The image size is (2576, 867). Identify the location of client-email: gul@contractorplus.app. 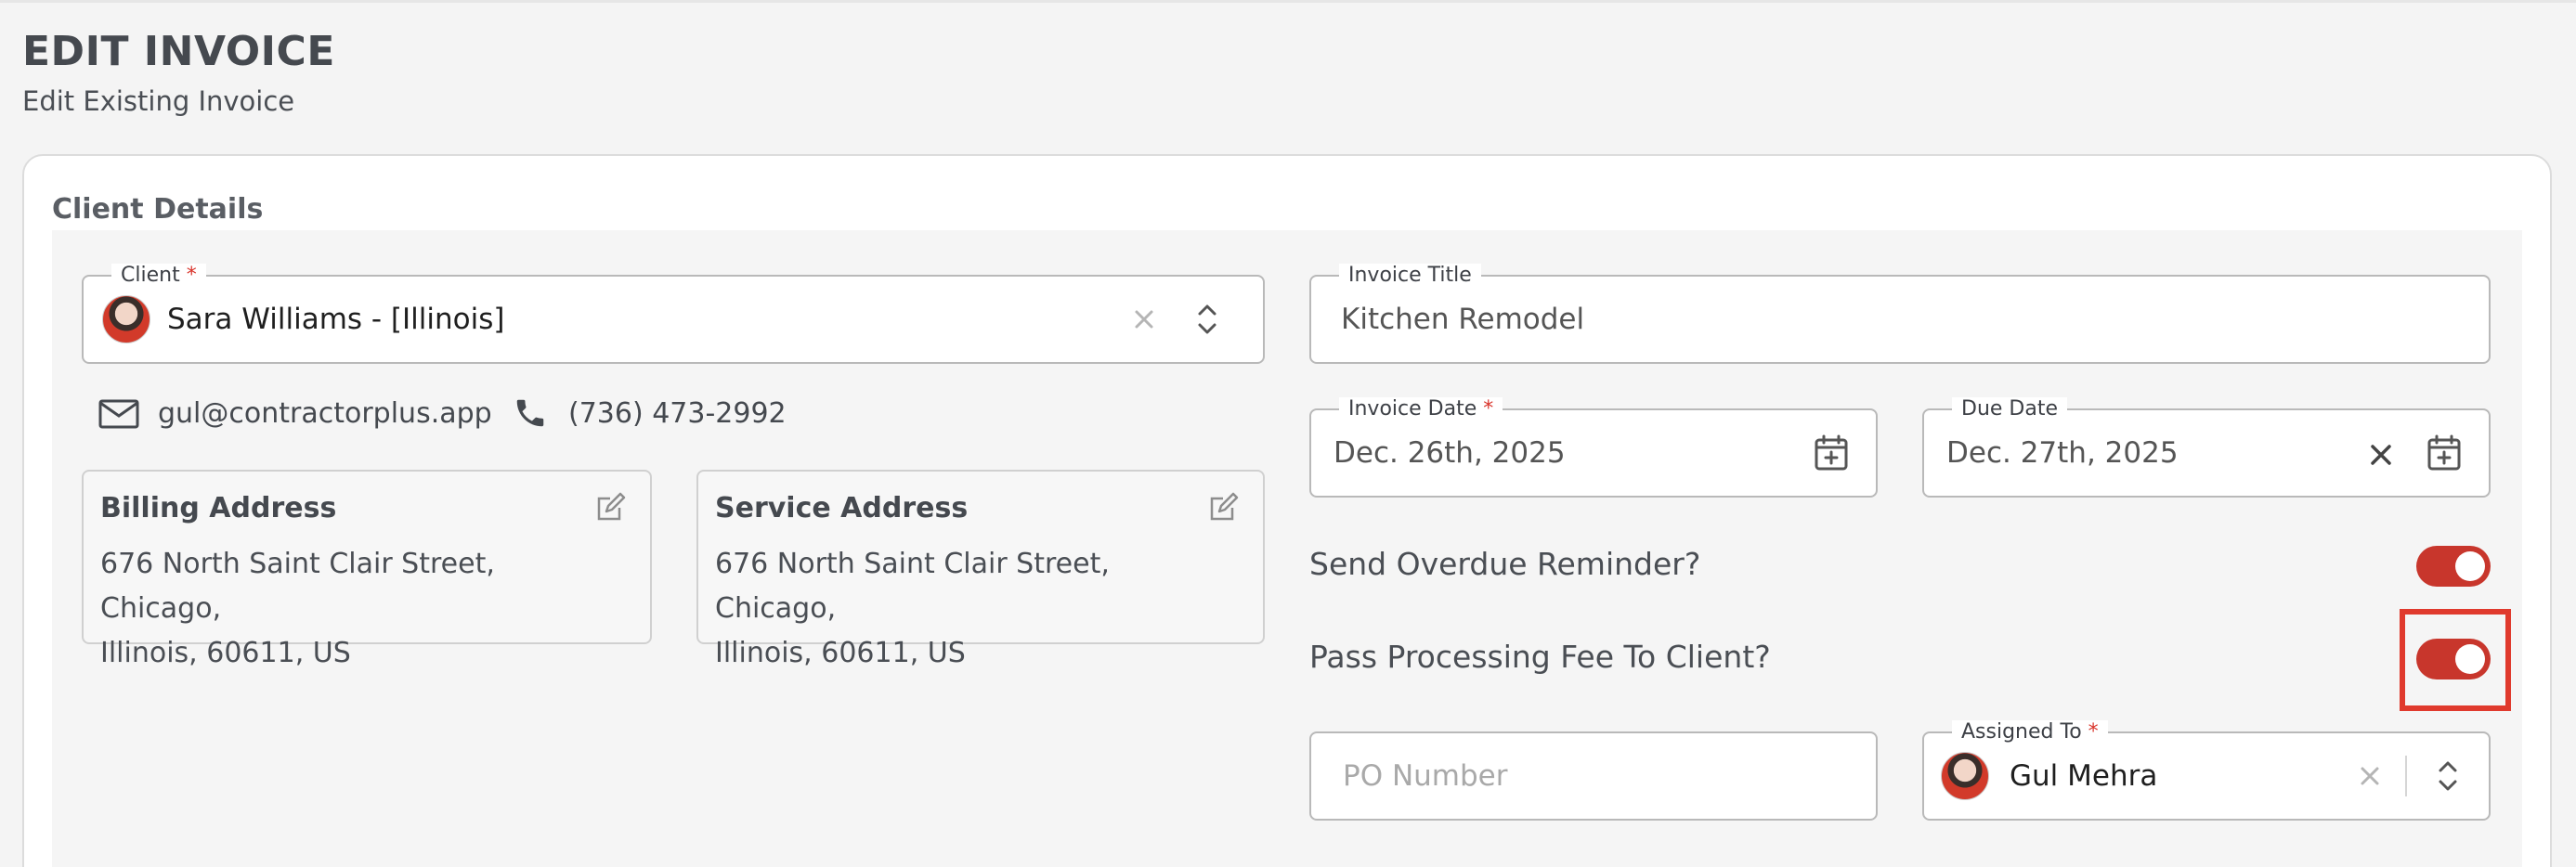
(295, 413).